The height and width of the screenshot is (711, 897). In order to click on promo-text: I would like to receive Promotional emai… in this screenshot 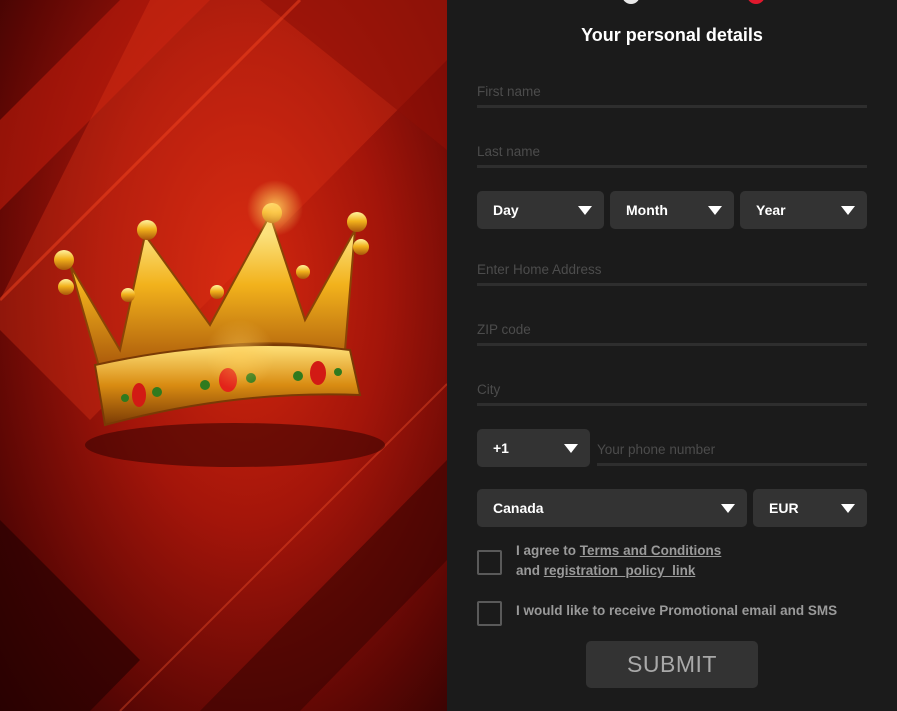, I will do `click(677, 610)`.